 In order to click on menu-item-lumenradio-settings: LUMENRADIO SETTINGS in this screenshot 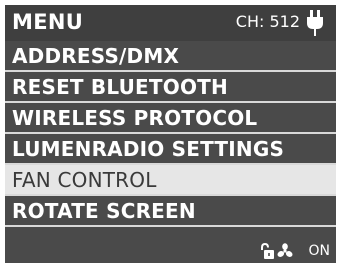, I will do `click(170, 149)`.